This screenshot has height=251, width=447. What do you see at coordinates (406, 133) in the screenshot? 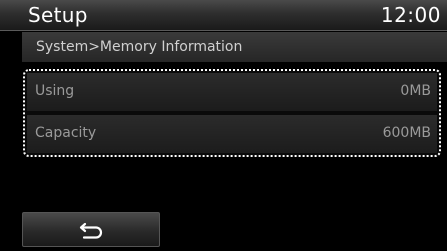
I see `capacity-value: 600MB` at bounding box center [406, 133].